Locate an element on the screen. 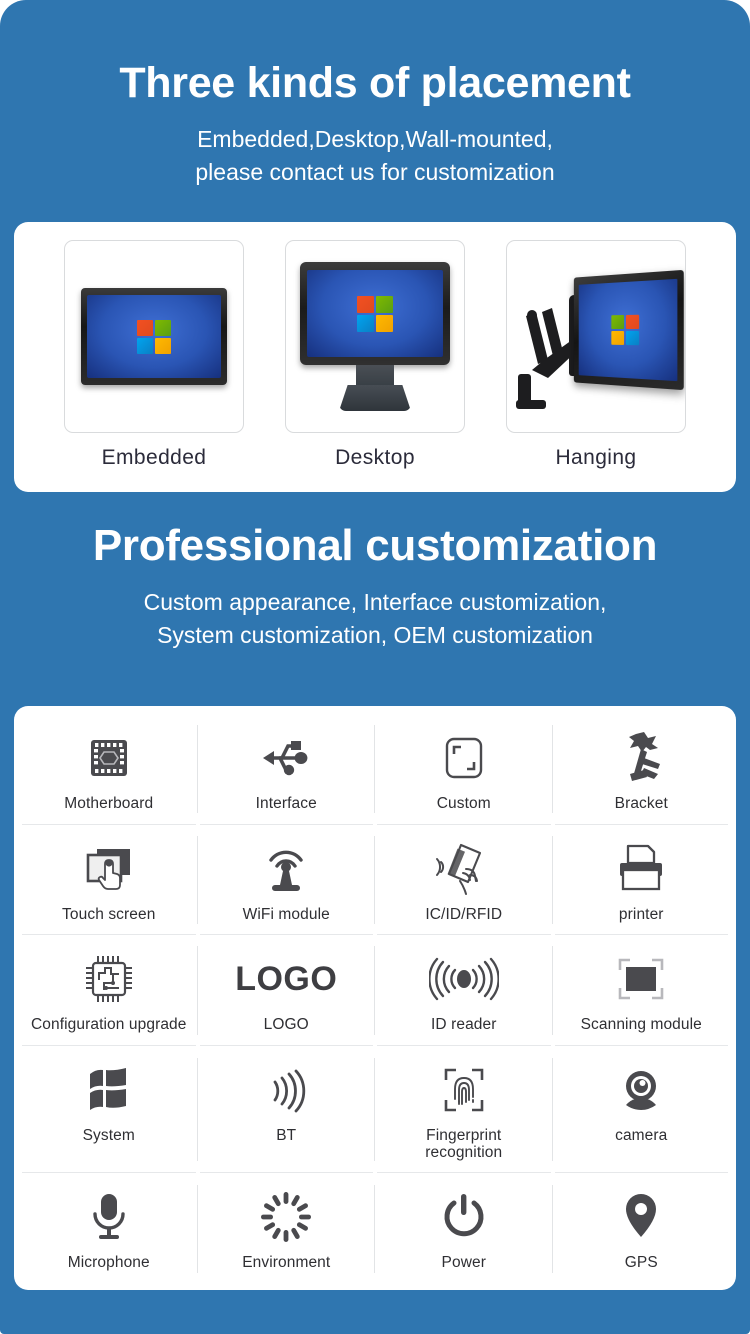 The height and width of the screenshot is (1334, 750). desktop-monitor-icon is located at coordinates (375, 336).